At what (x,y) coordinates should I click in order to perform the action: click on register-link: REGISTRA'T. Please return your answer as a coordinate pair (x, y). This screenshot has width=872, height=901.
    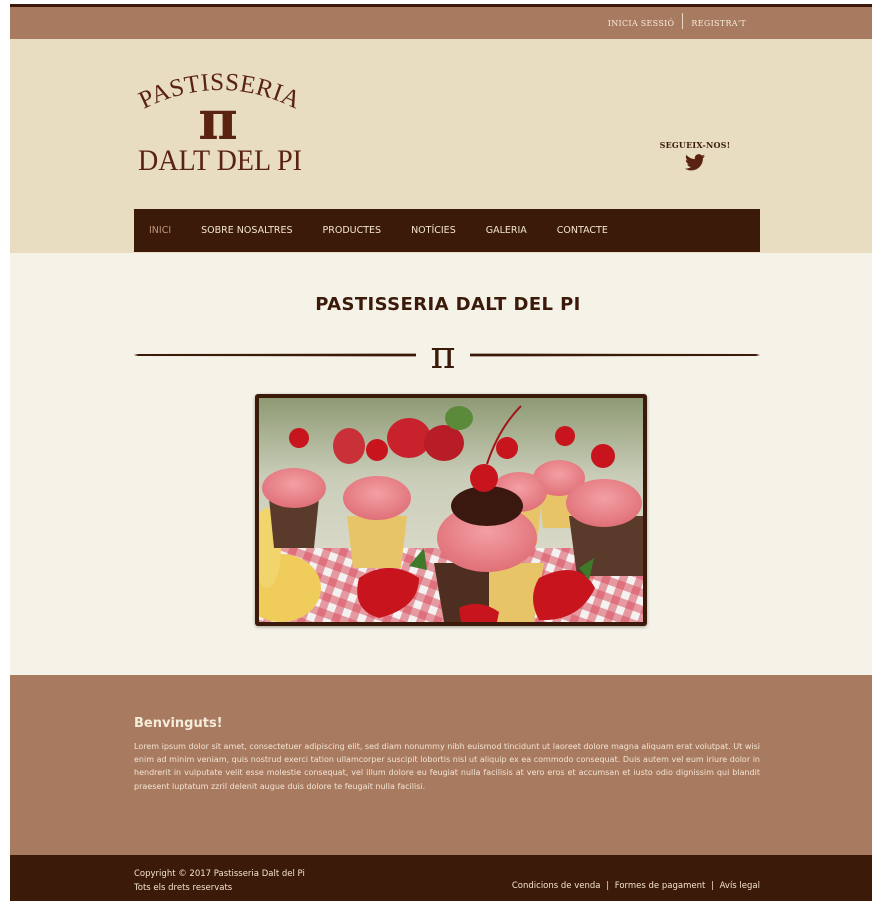
    Looking at the image, I should click on (718, 23).